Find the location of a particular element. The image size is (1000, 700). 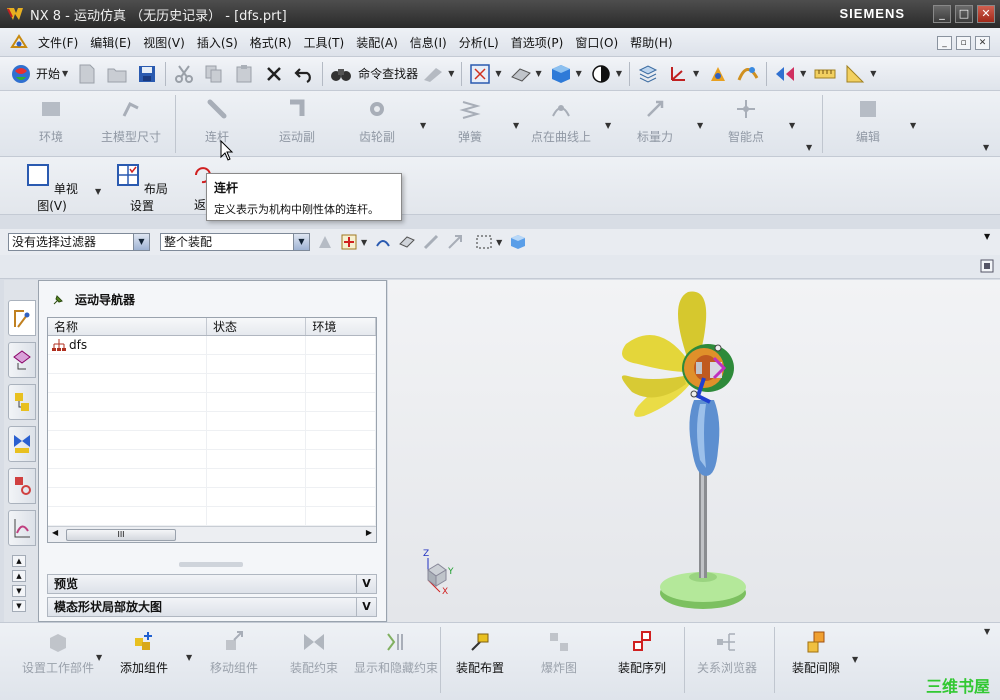

full-screen-icon is located at coordinates (987, 266).